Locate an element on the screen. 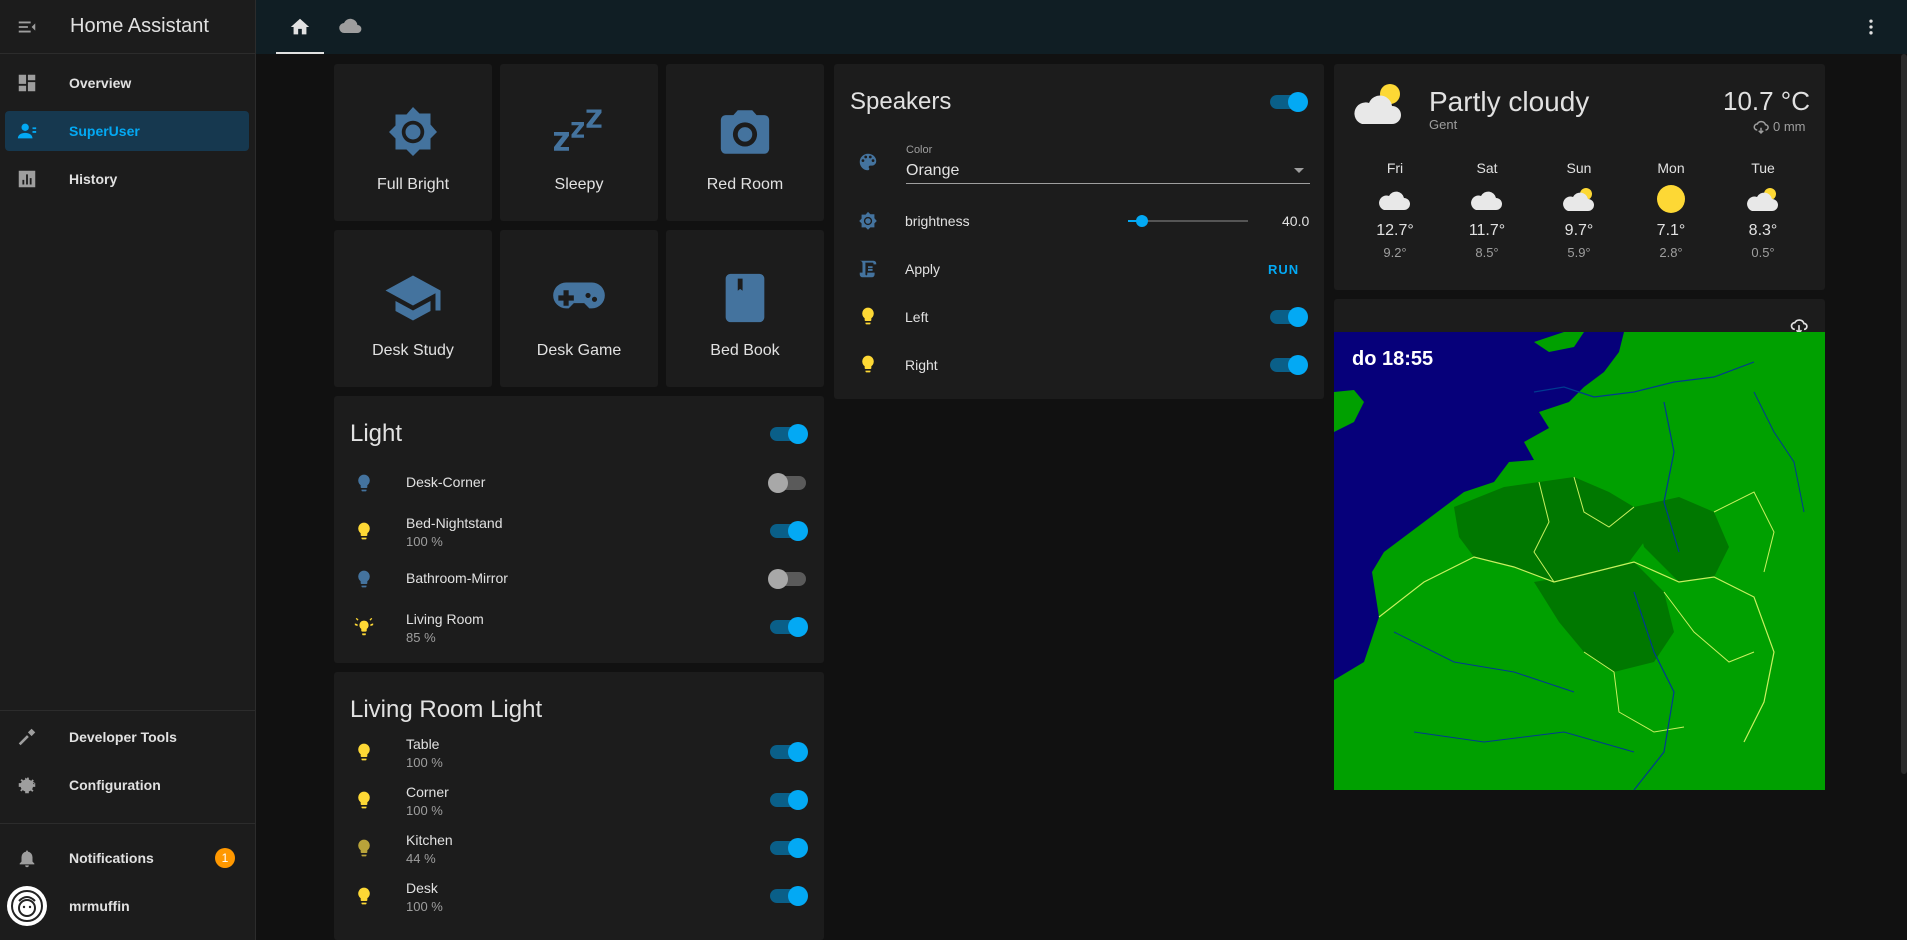  left-speaker-toggle is located at coordinates (1289, 317).